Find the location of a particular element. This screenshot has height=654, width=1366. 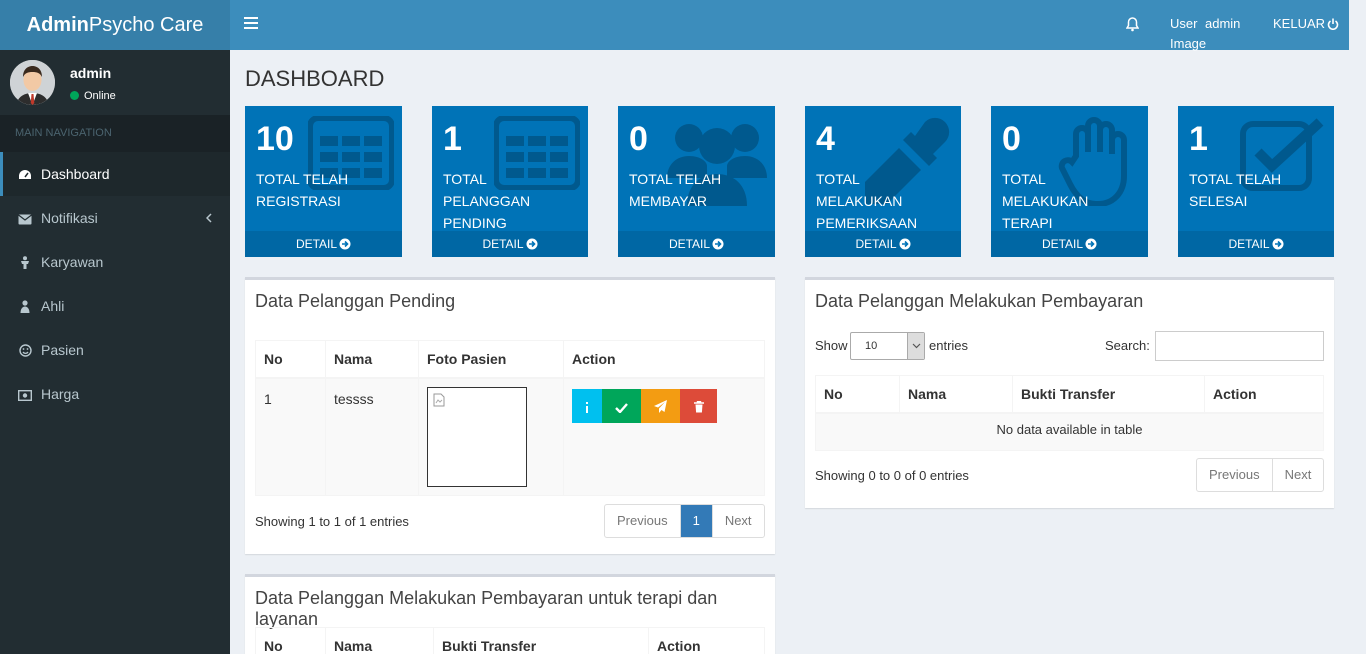

dashboard-icon is located at coordinates (25, 176).